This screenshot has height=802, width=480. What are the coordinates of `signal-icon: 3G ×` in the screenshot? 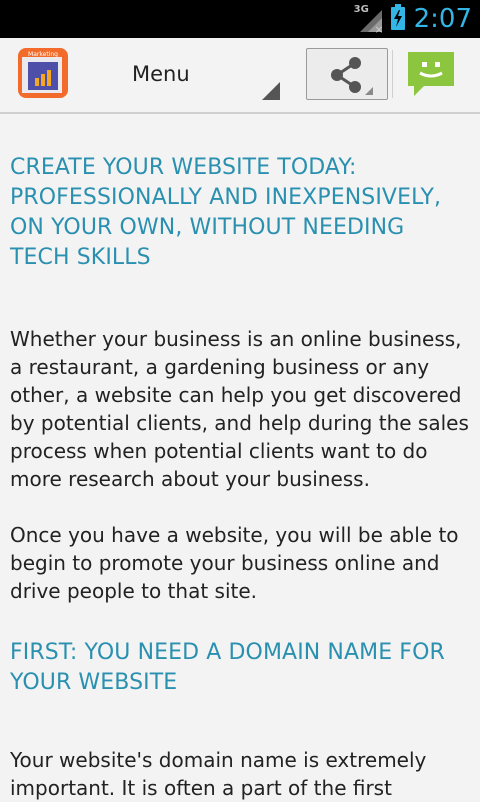 It's located at (368, 20).